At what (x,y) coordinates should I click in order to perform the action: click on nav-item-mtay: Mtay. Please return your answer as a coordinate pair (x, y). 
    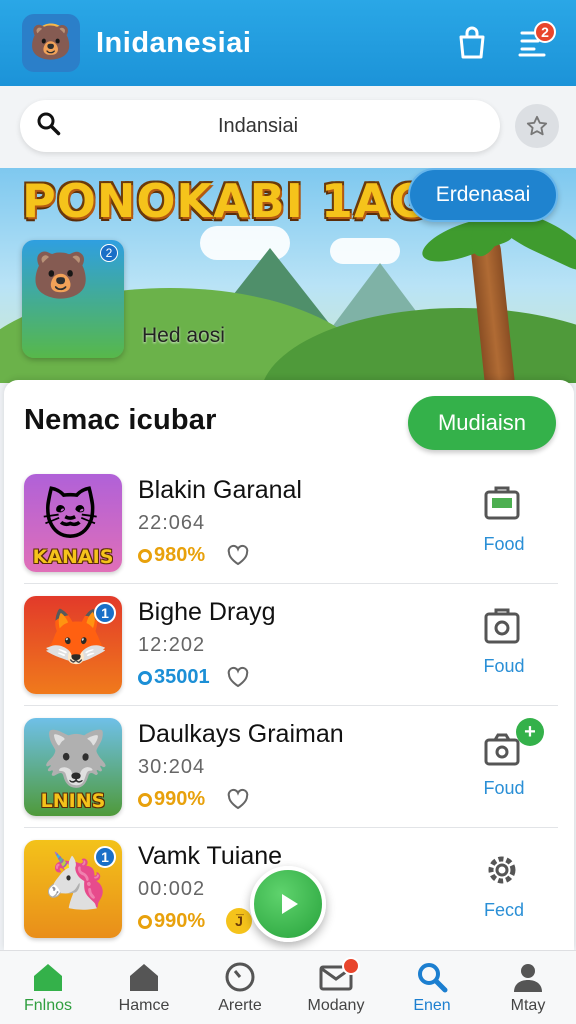
    Looking at the image, I should click on (528, 987).